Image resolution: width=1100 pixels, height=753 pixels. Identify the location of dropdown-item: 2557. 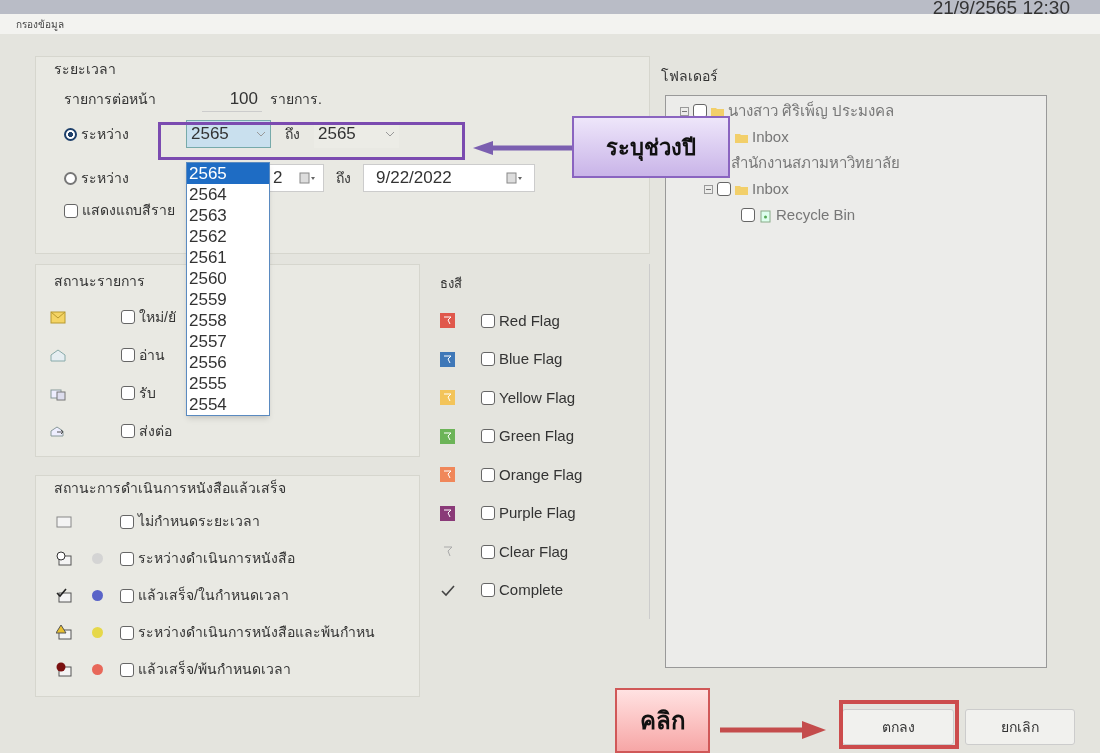
(228, 341).